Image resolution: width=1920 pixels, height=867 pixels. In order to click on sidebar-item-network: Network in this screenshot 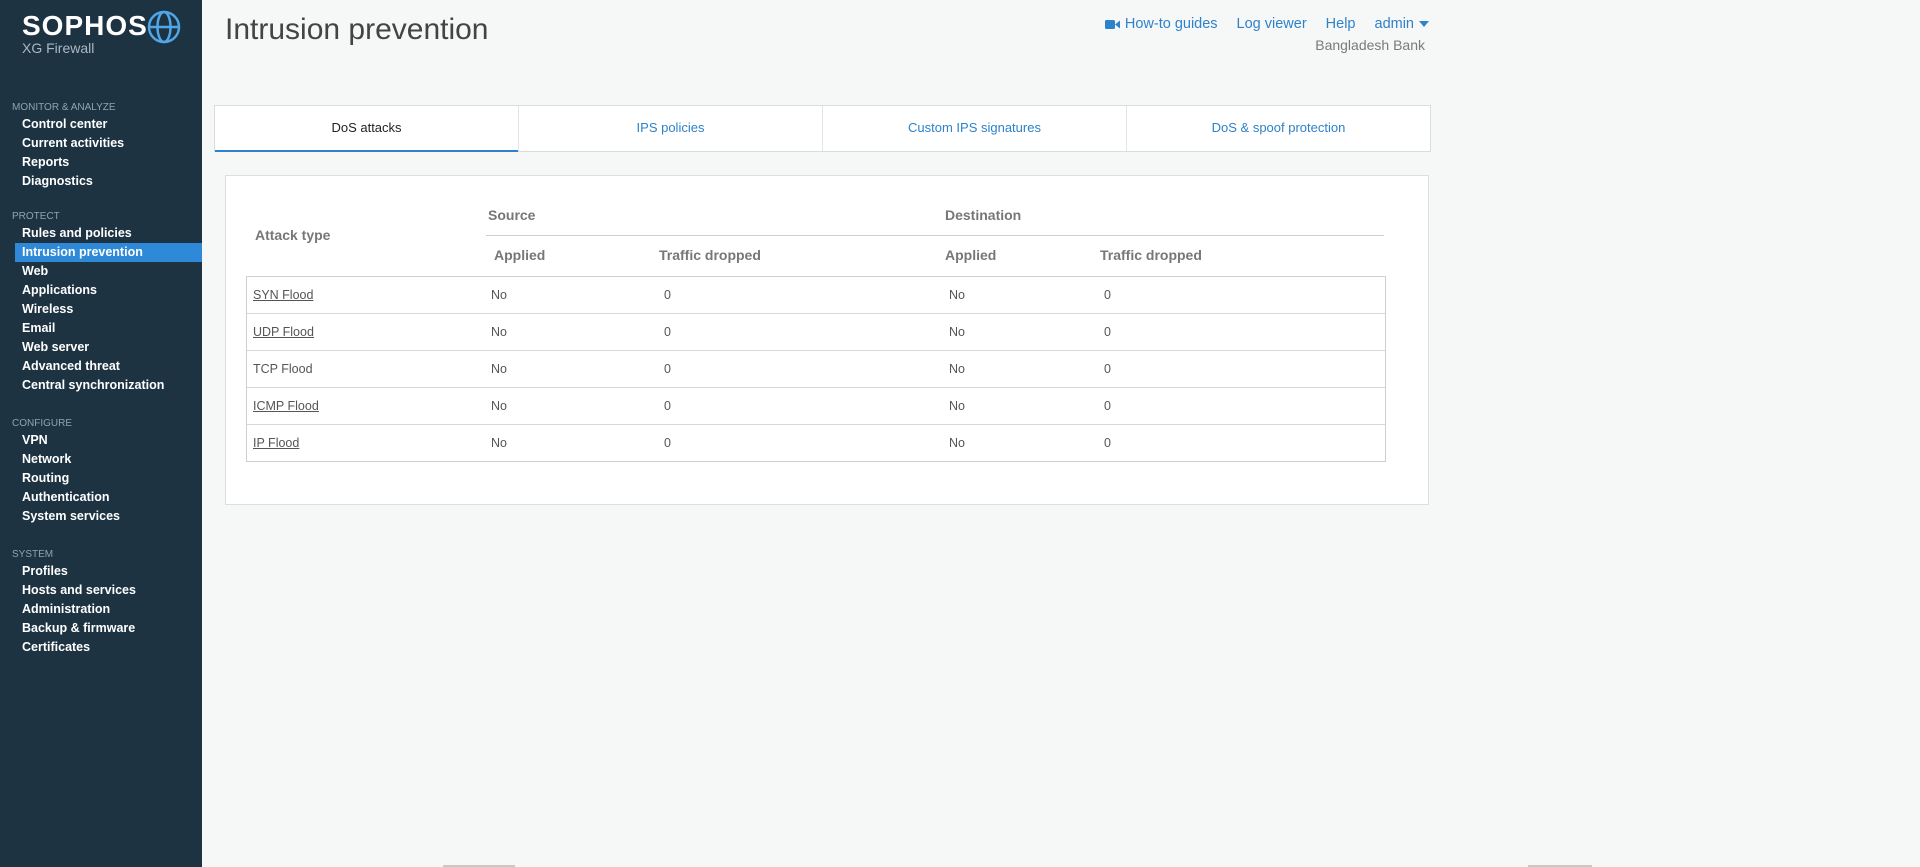, I will do `click(101, 459)`.